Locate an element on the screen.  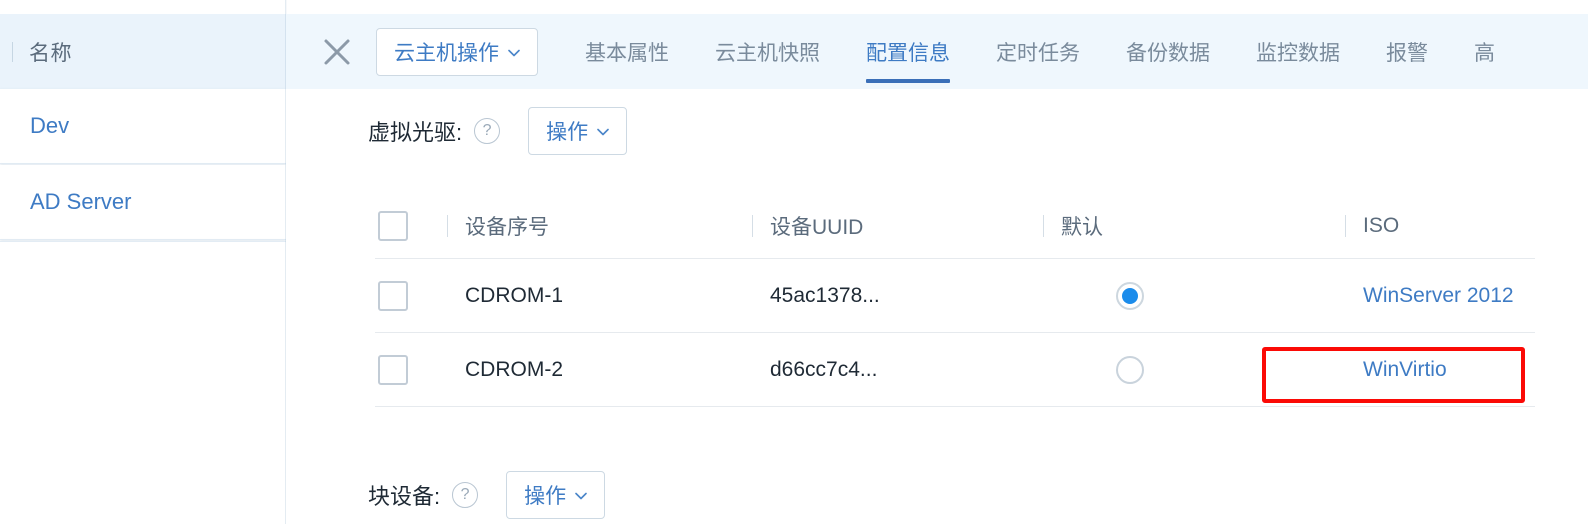
tab-alarm: 报警 is located at coordinates (1407, 51).